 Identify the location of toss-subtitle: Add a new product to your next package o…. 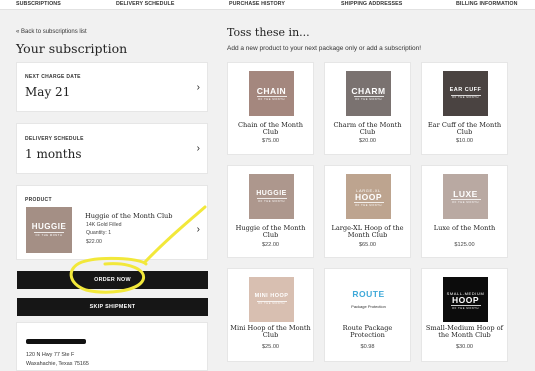
(324, 48).